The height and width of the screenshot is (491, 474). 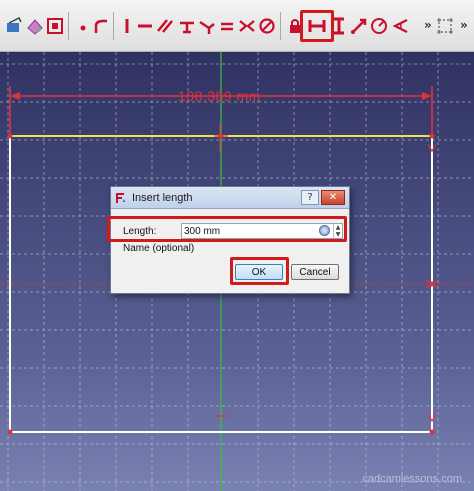 I want to click on radius-button, so click(x=379, y=26).